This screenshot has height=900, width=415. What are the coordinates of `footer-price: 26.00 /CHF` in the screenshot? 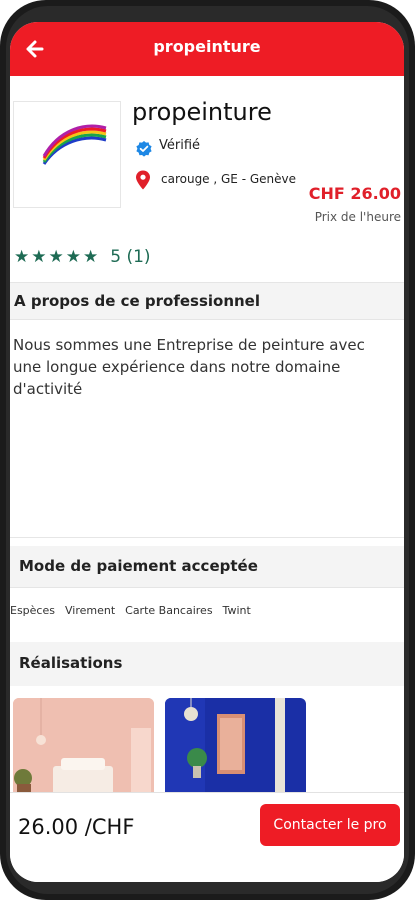 It's located at (76, 827).